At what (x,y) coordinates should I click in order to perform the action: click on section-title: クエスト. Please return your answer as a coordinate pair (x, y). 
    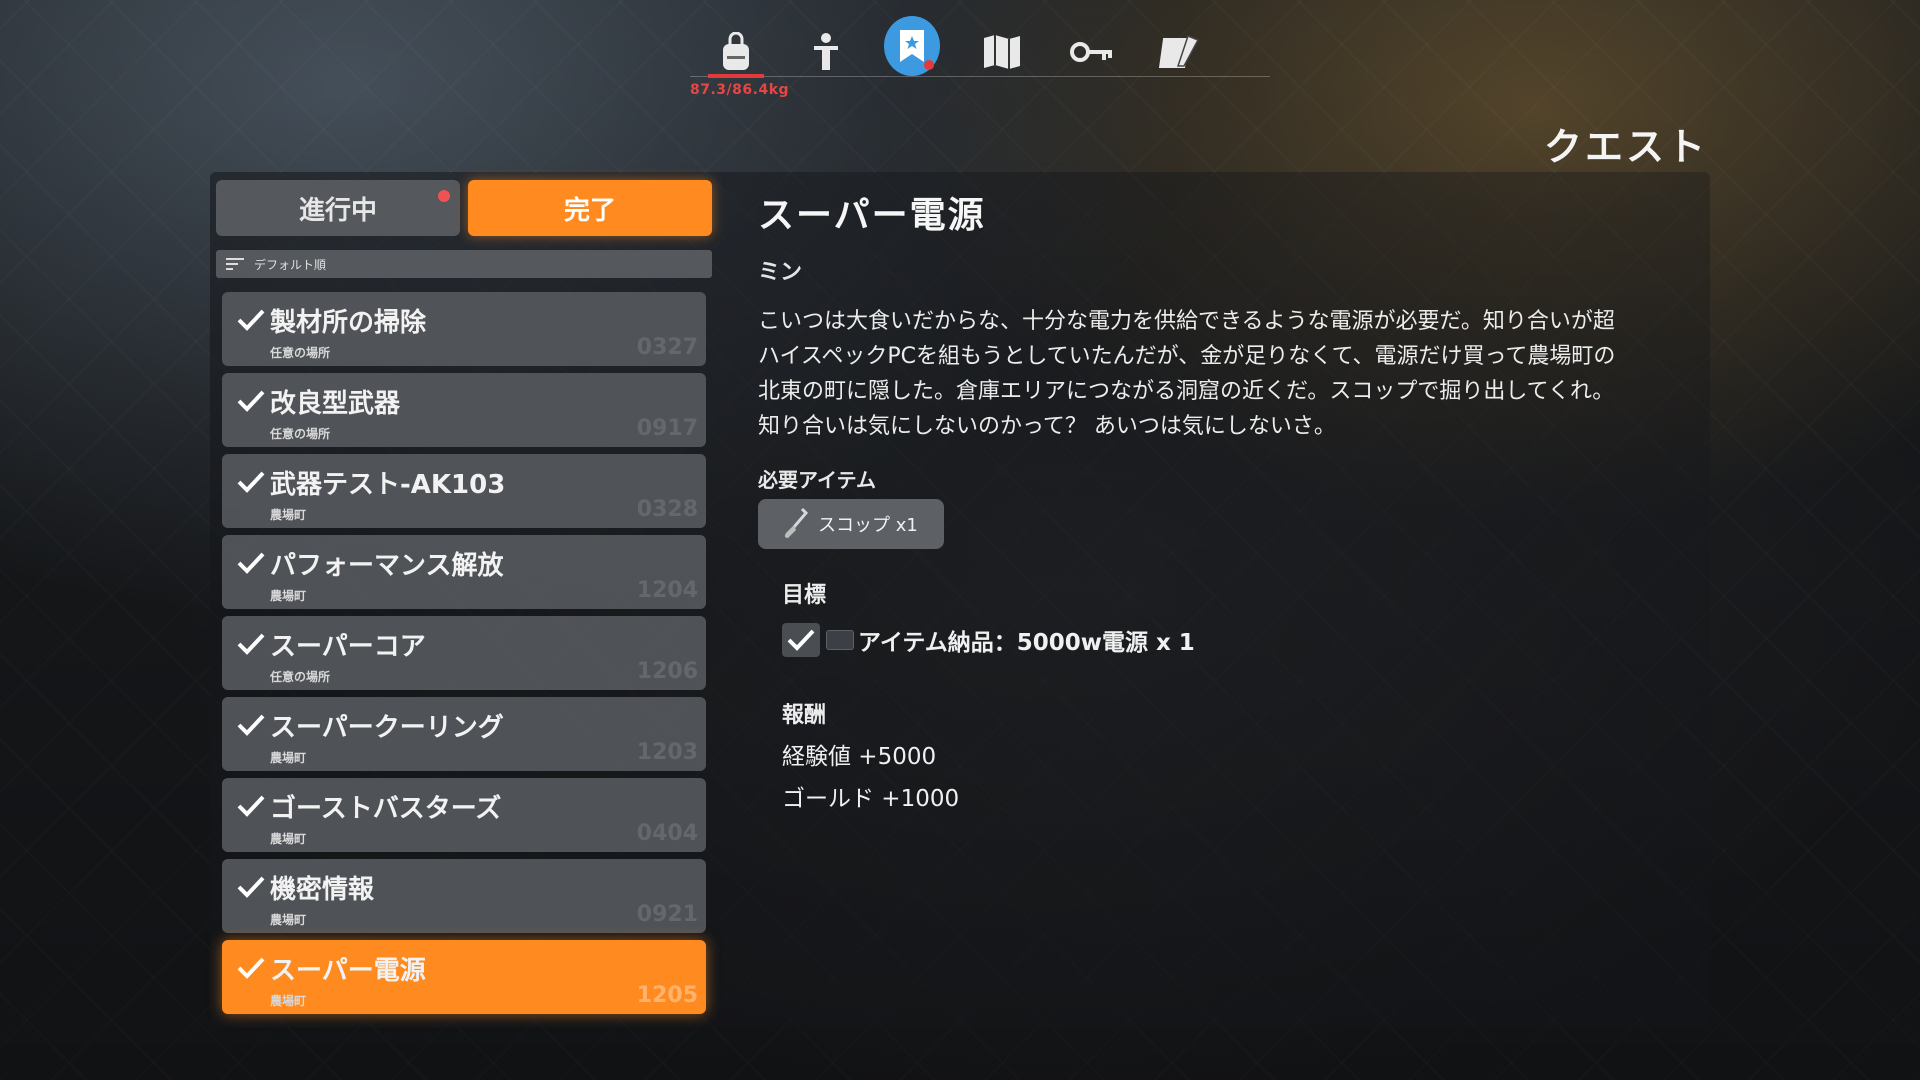
    Looking at the image, I should click on (1625, 147).